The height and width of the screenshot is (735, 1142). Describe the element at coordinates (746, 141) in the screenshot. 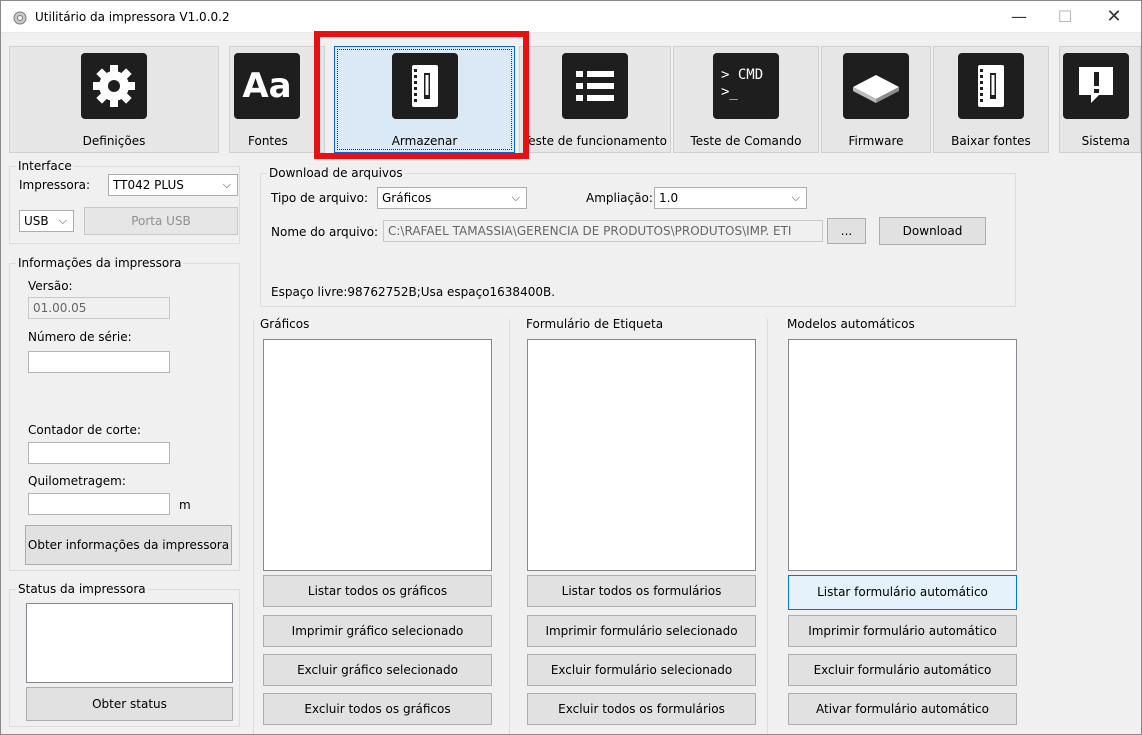

I see `toolbar-label: Teste de Comando` at that location.